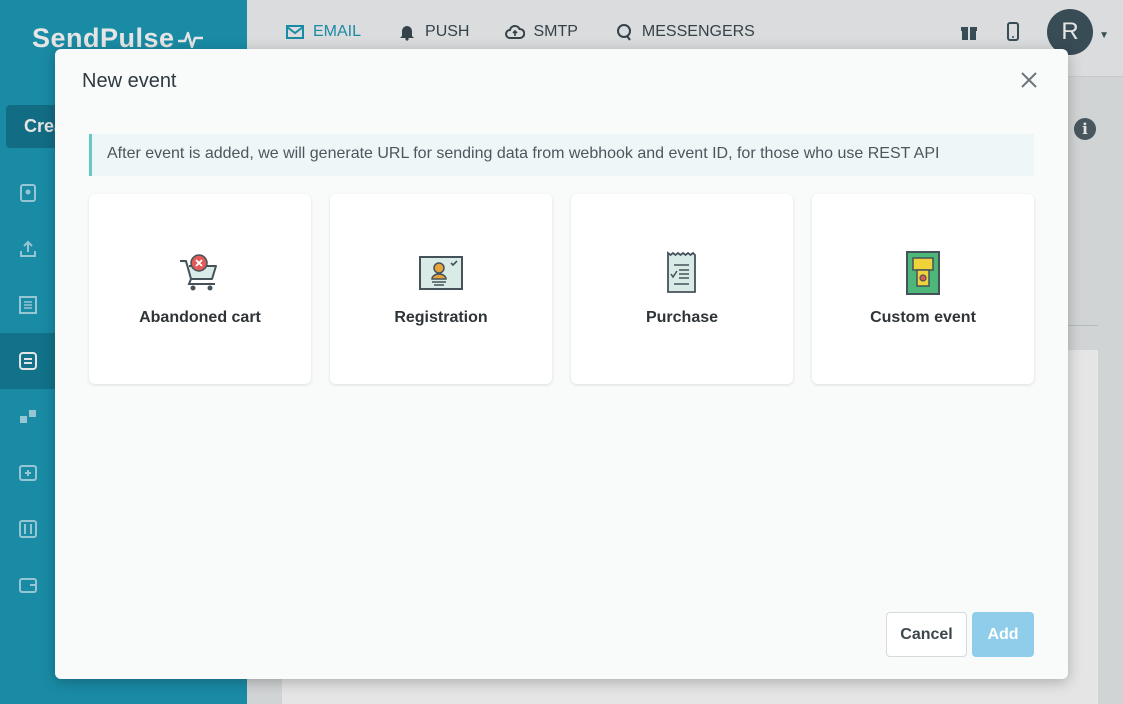  I want to click on receipt-icon, so click(681, 272).